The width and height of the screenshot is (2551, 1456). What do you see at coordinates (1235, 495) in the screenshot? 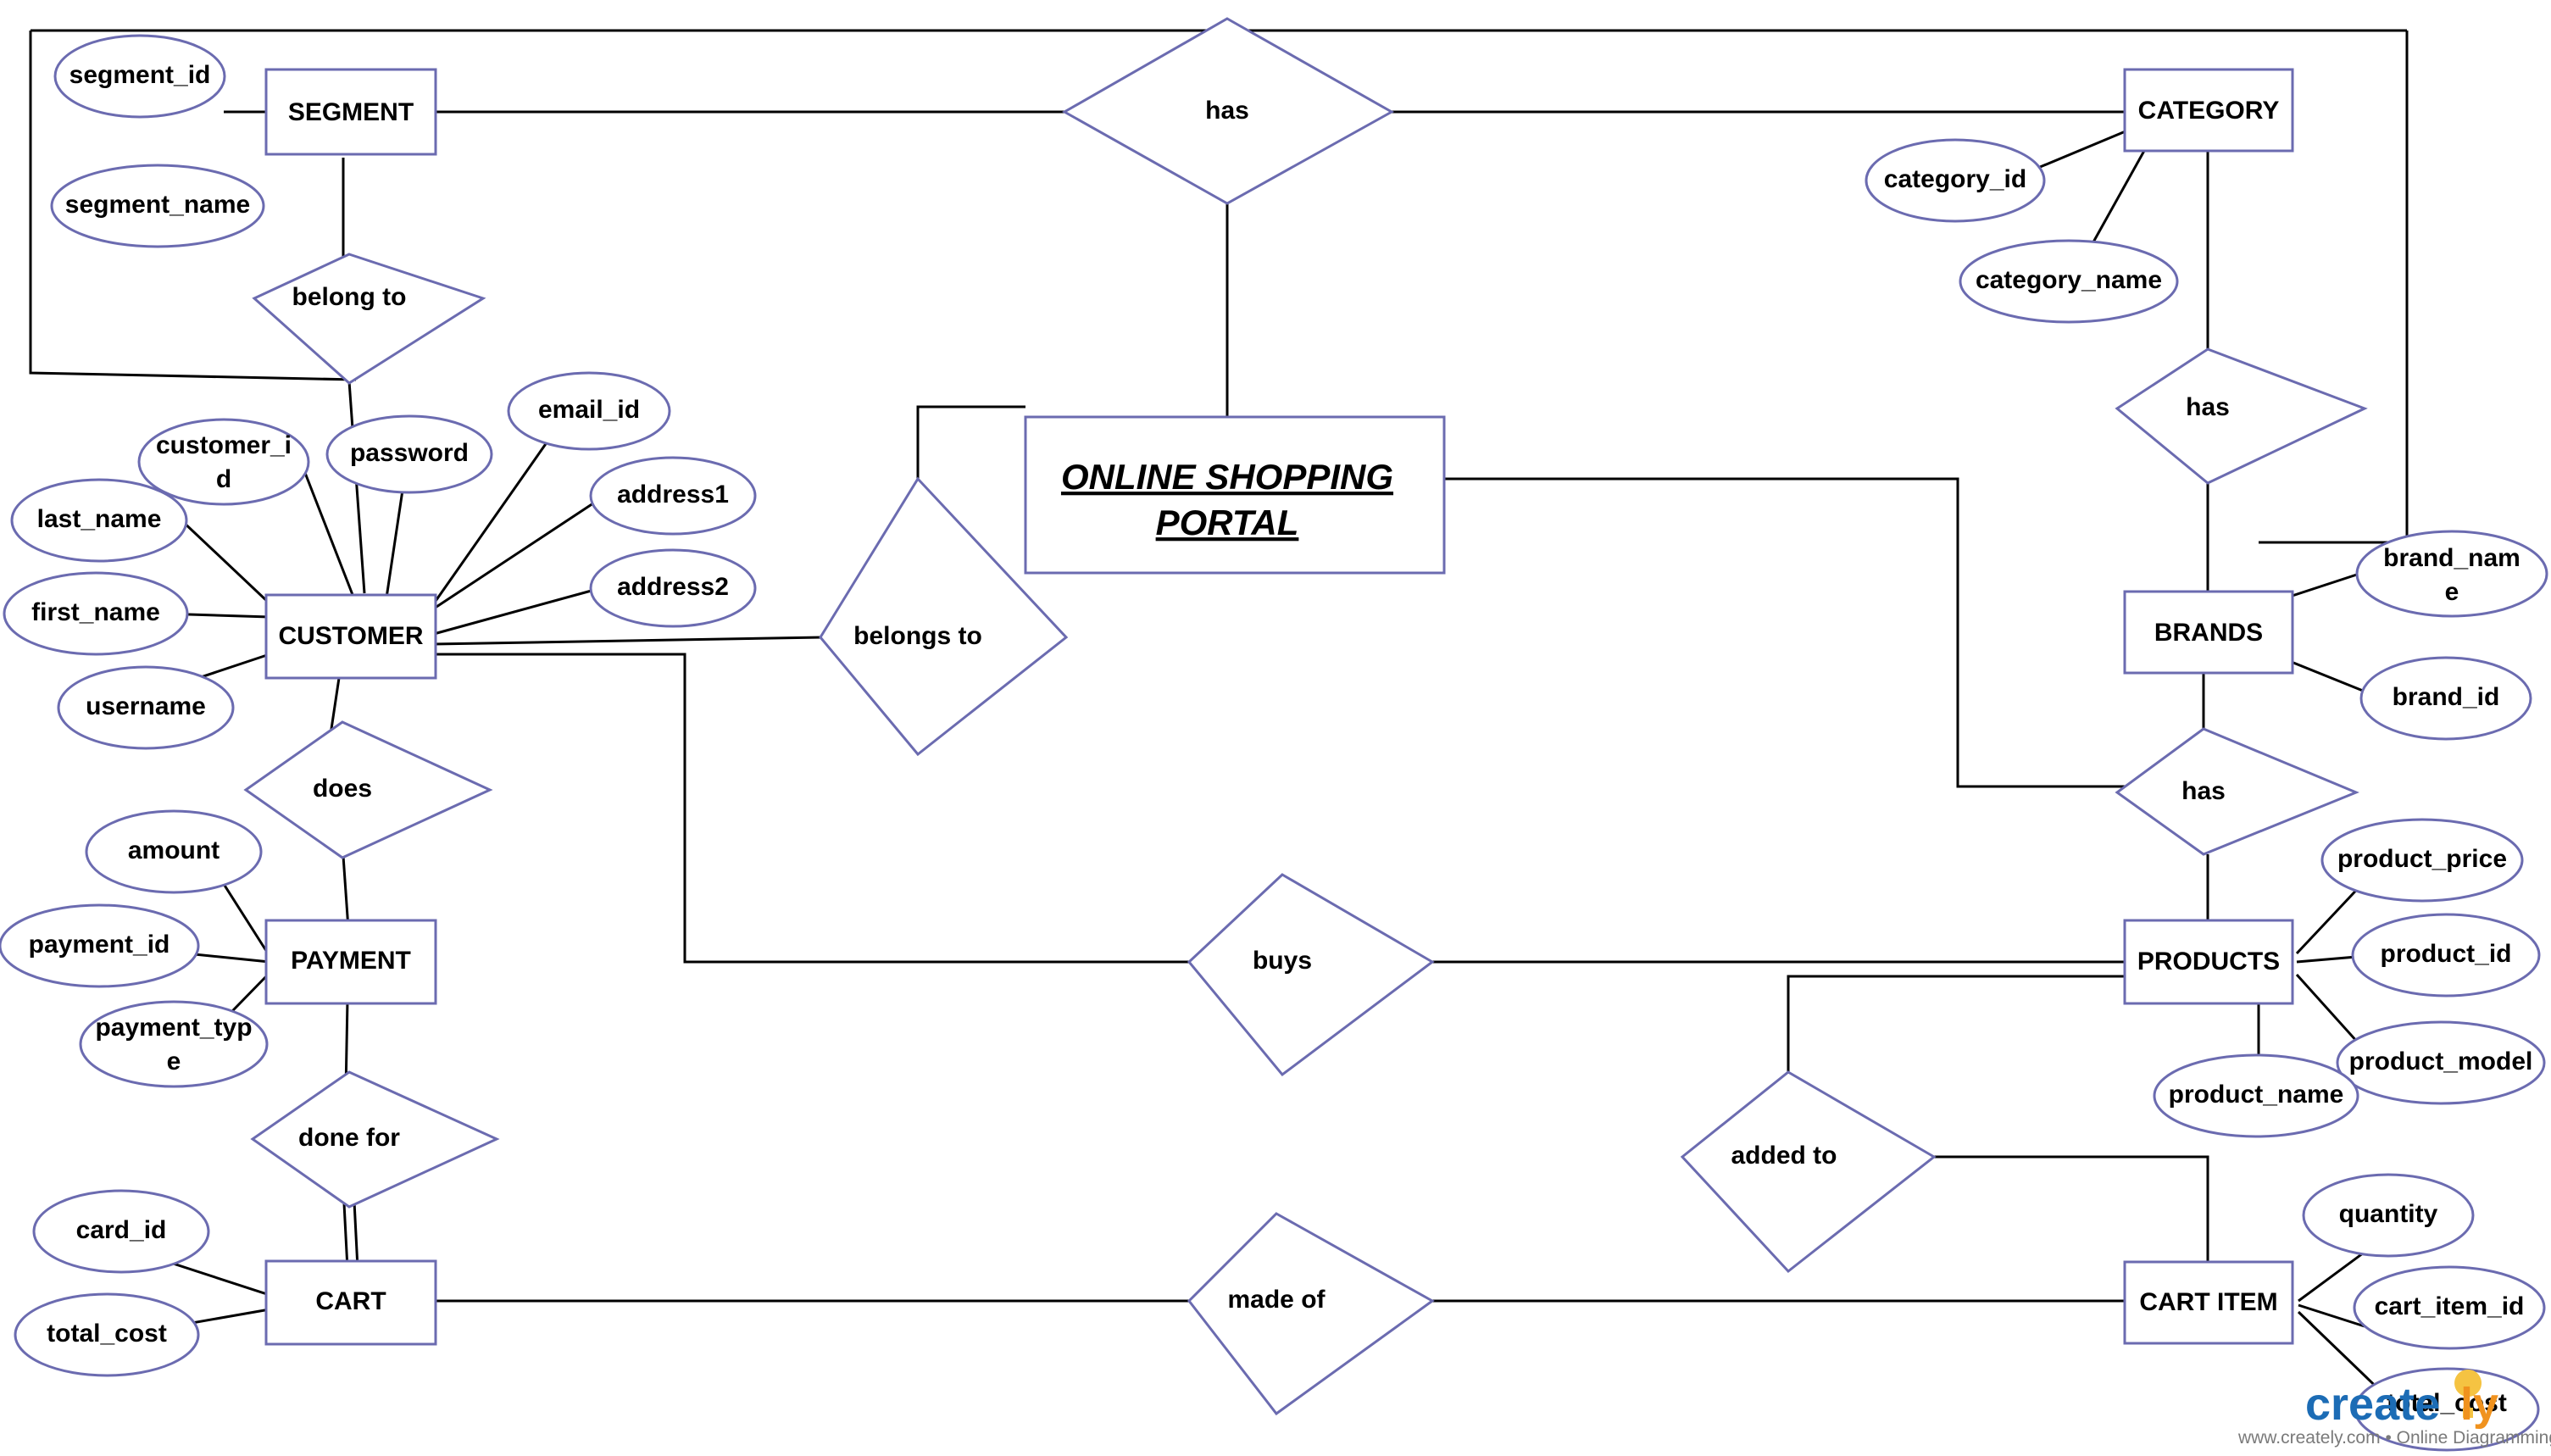
I see `diagram-title-box: ONLINE SHOPPING PORTAL` at bounding box center [1235, 495].